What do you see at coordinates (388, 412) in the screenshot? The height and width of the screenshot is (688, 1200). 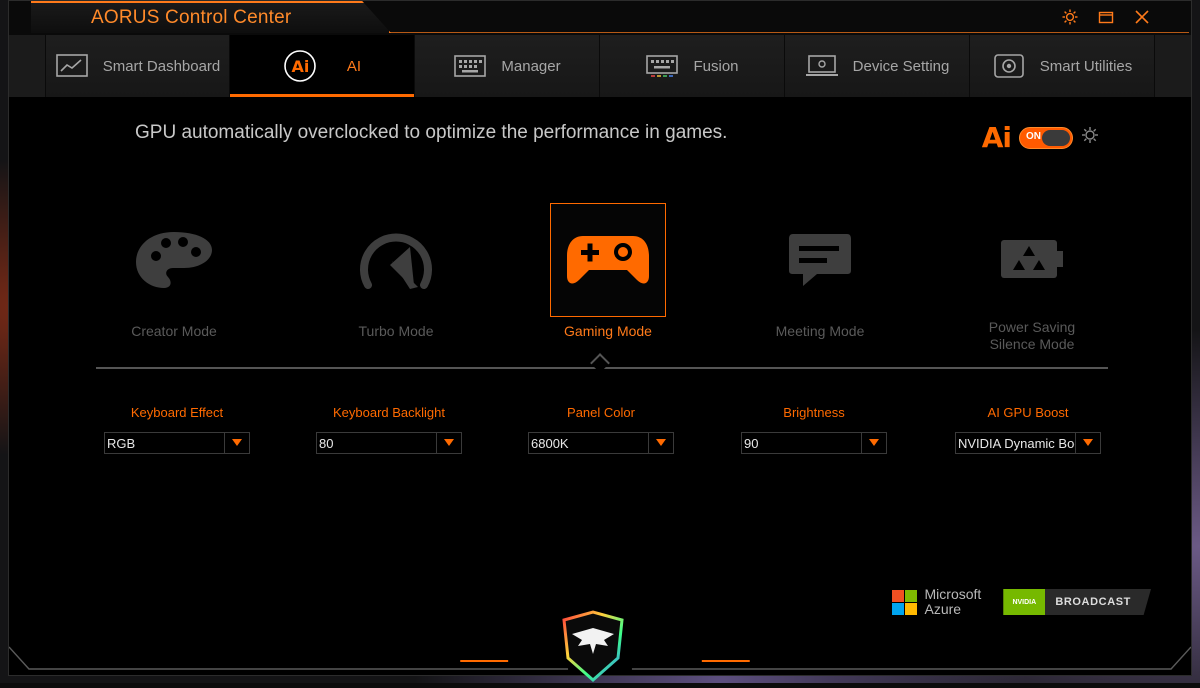 I see `setting-label: Keyboard Backlight` at bounding box center [388, 412].